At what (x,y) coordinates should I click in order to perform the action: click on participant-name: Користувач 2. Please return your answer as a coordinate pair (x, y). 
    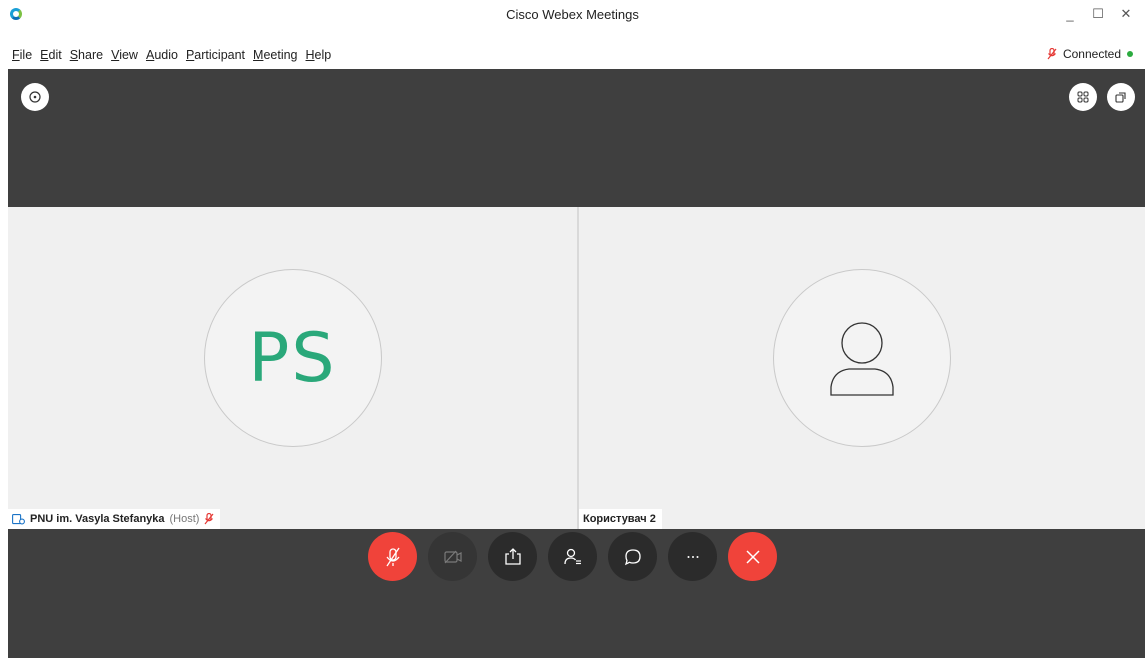
    Looking at the image, I should click on (619, 519).